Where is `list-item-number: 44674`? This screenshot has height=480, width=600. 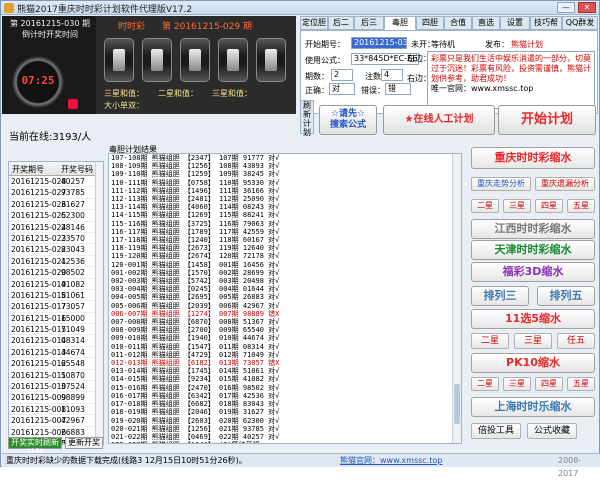 list-item-number: 44674 is located at coordinates (73, 352).